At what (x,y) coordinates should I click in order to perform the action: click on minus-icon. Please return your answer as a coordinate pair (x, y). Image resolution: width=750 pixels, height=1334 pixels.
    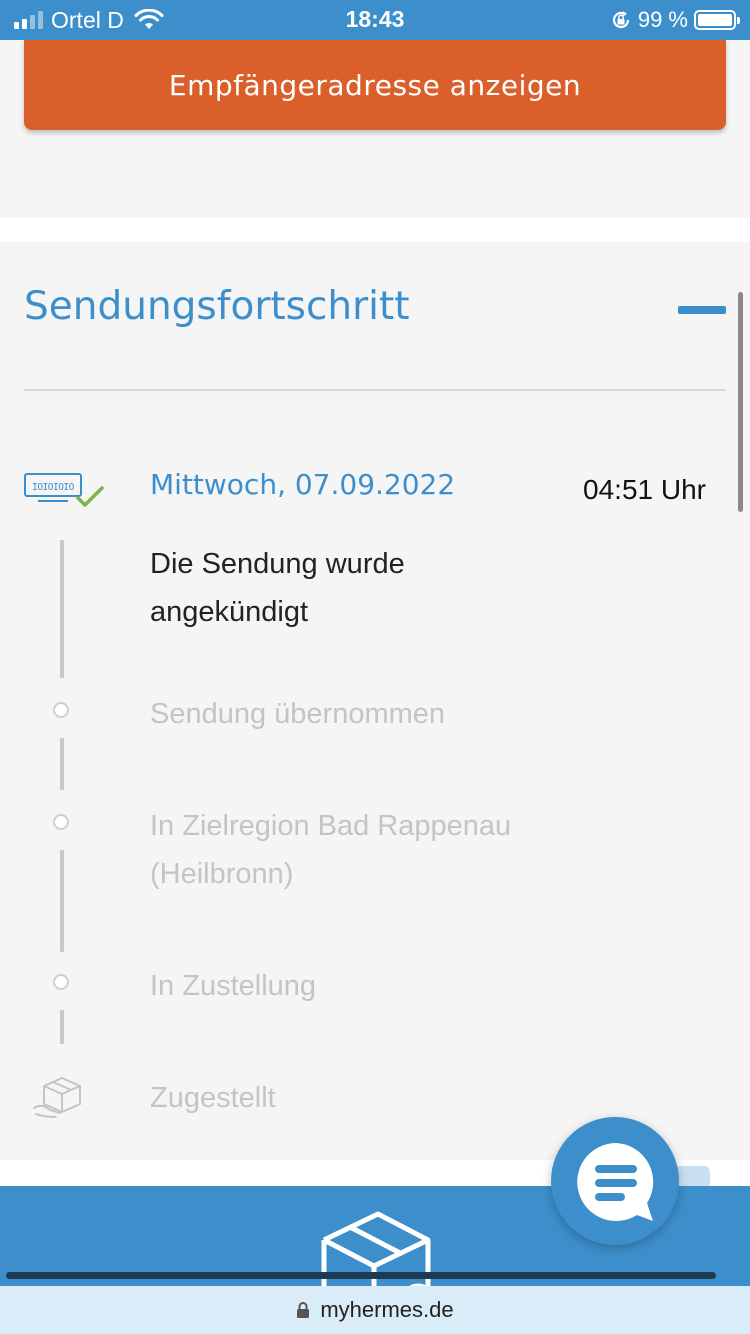
    Looking at the image, I should click on (702, 310).